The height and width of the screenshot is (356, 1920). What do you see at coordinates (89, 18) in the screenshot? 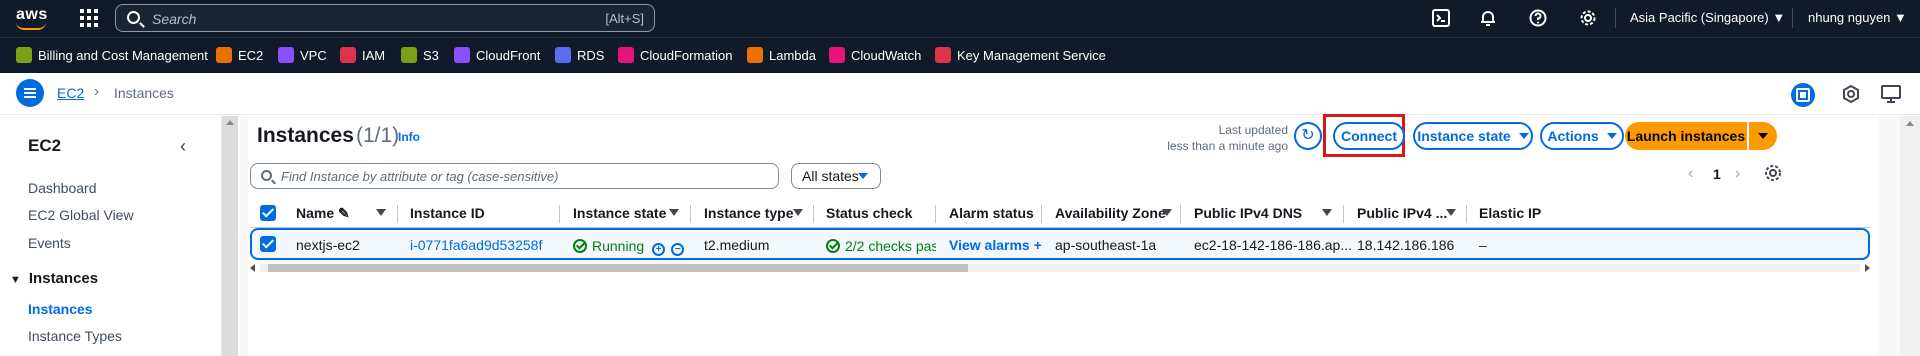
I see `services-grid-icon` at bounding box center [89, 18].